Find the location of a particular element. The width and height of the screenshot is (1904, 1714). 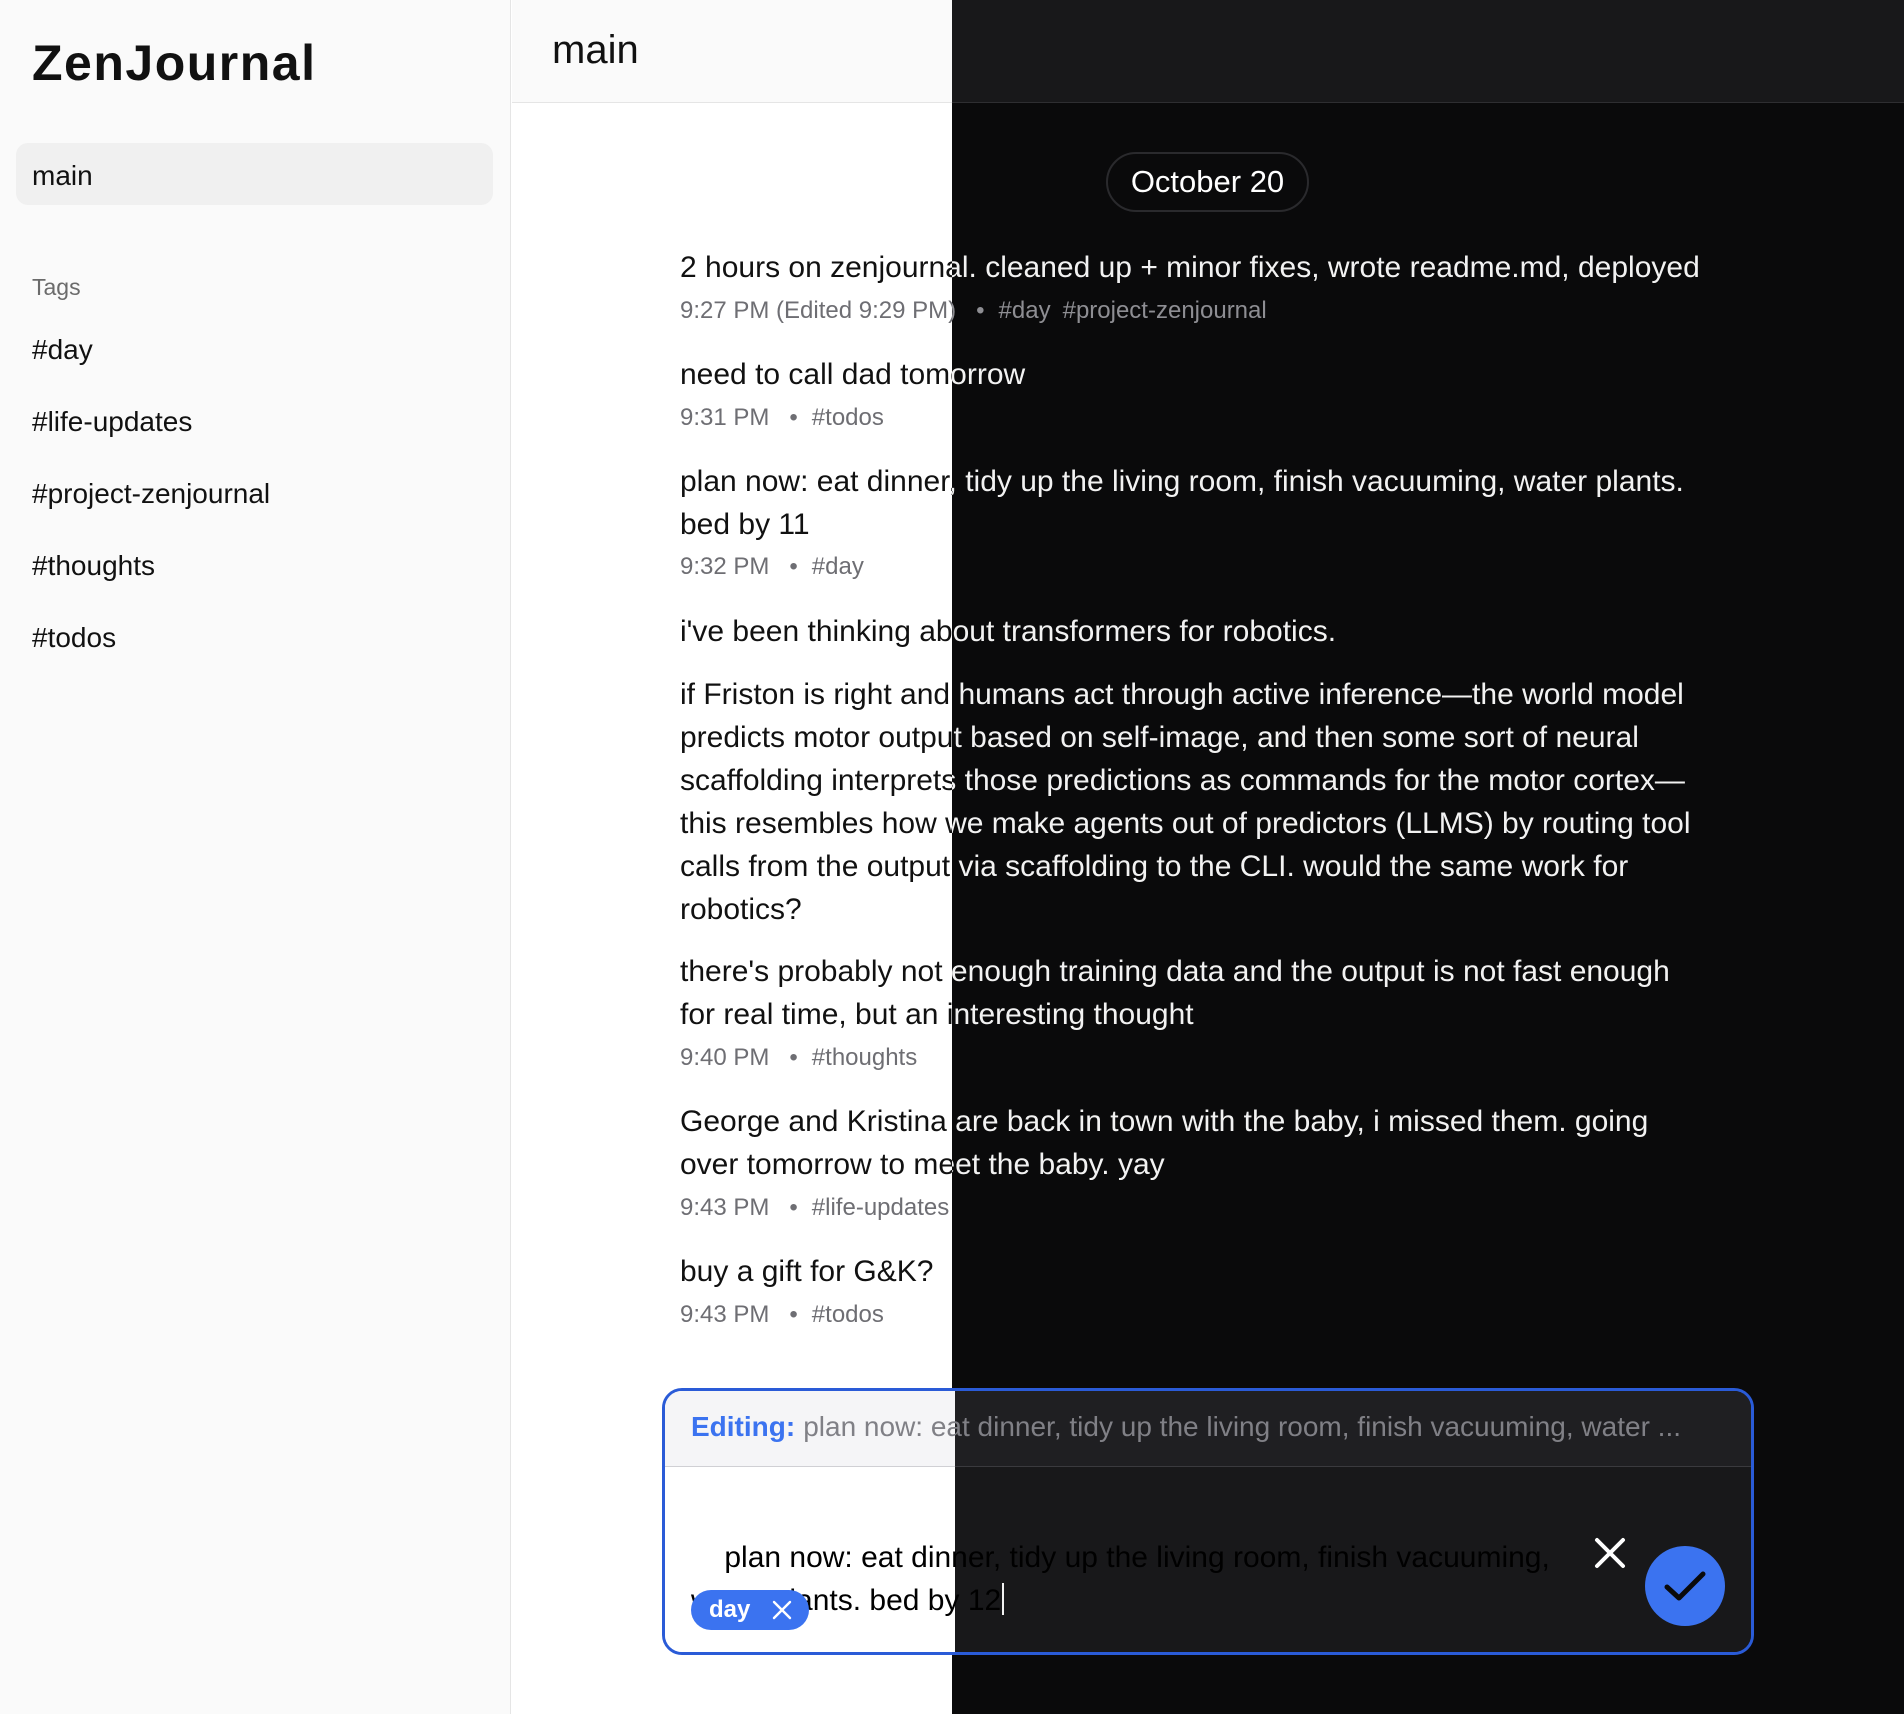

sidebar-item-label: main is located at coordinates (62, 175).